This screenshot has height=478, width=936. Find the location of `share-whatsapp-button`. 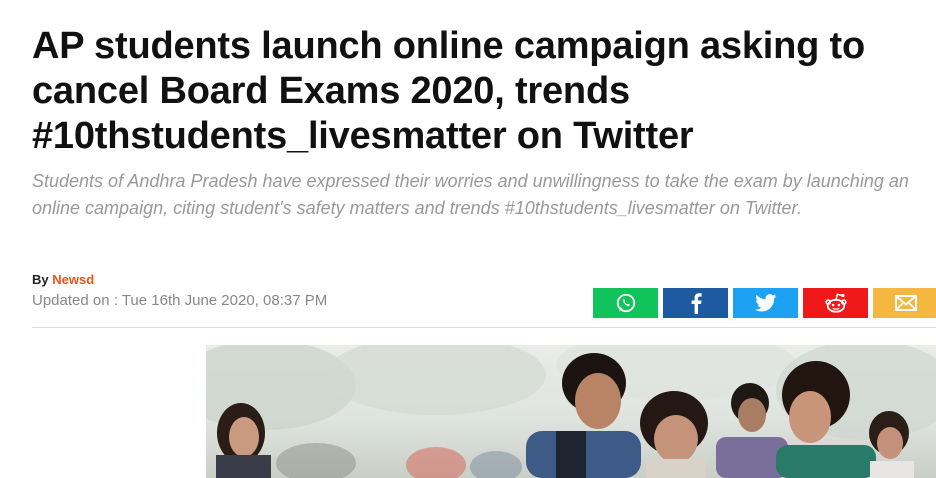

share-whatsapp-button is located at coordinates (625, 303).